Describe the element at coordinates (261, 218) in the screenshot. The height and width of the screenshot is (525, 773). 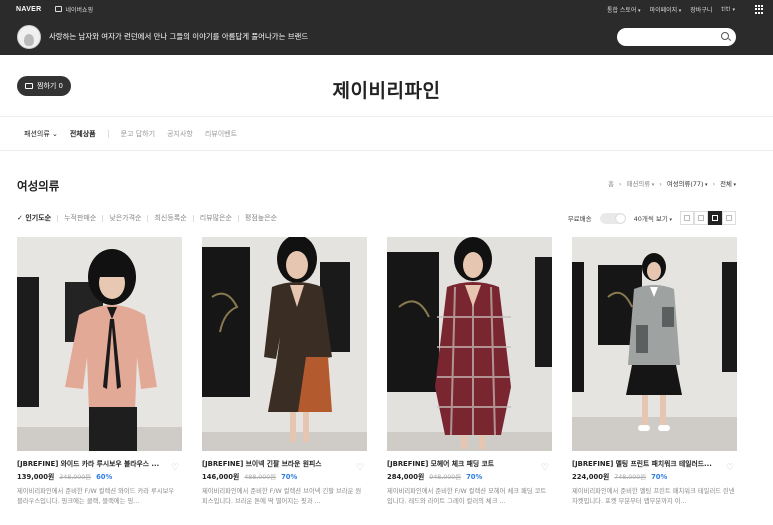
I see `sort-rating: 평점높은순` at that location.